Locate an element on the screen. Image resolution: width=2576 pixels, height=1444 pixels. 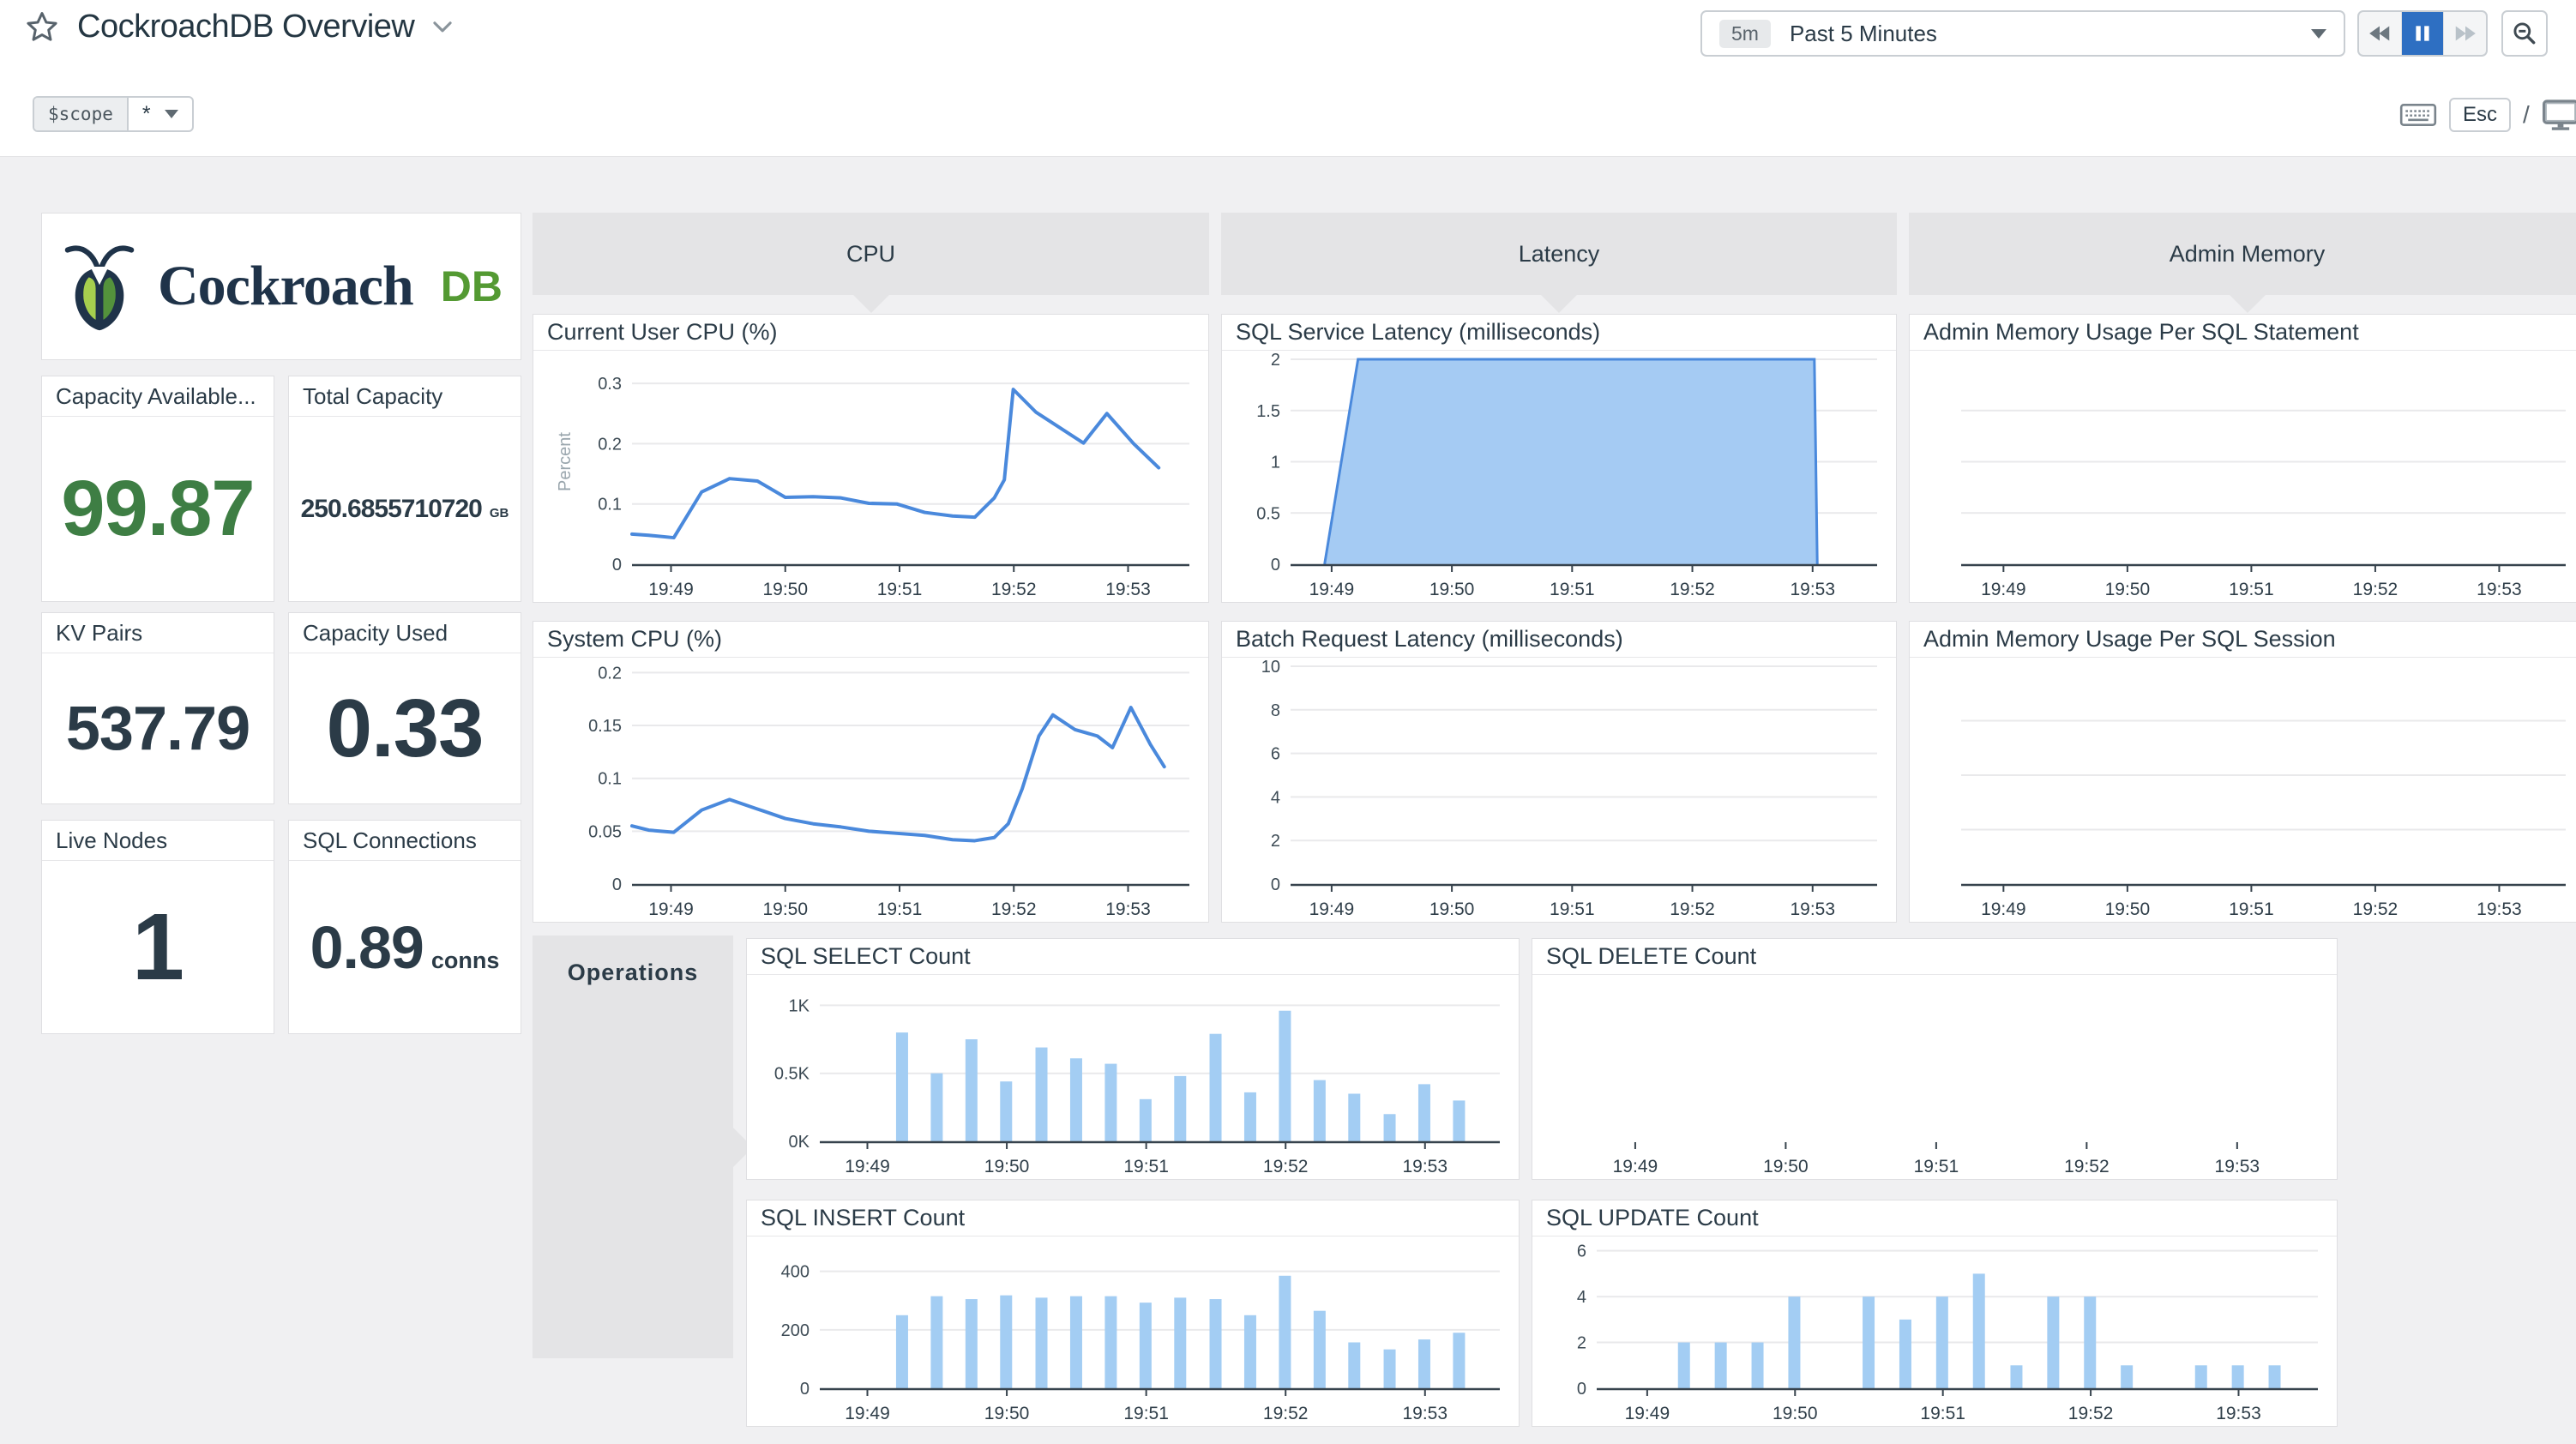
svg-text: 200 is located at coordinates (795, 1330).